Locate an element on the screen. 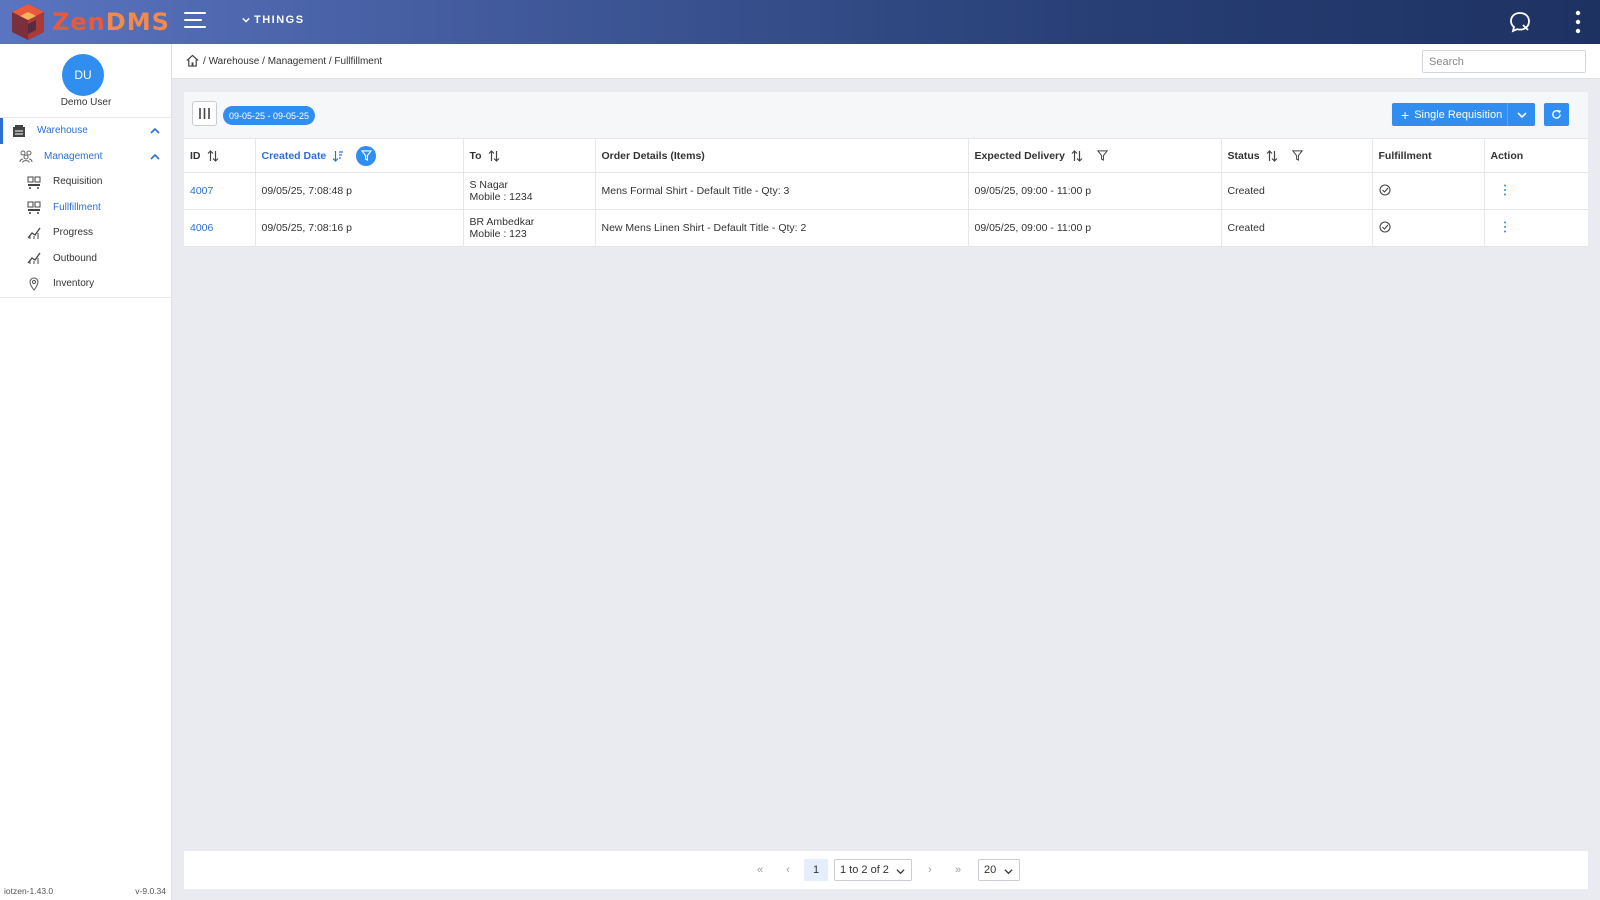 This screenshot has height=900, width=1600. order-id-link: 4007 is located at coordinates (201, 191).